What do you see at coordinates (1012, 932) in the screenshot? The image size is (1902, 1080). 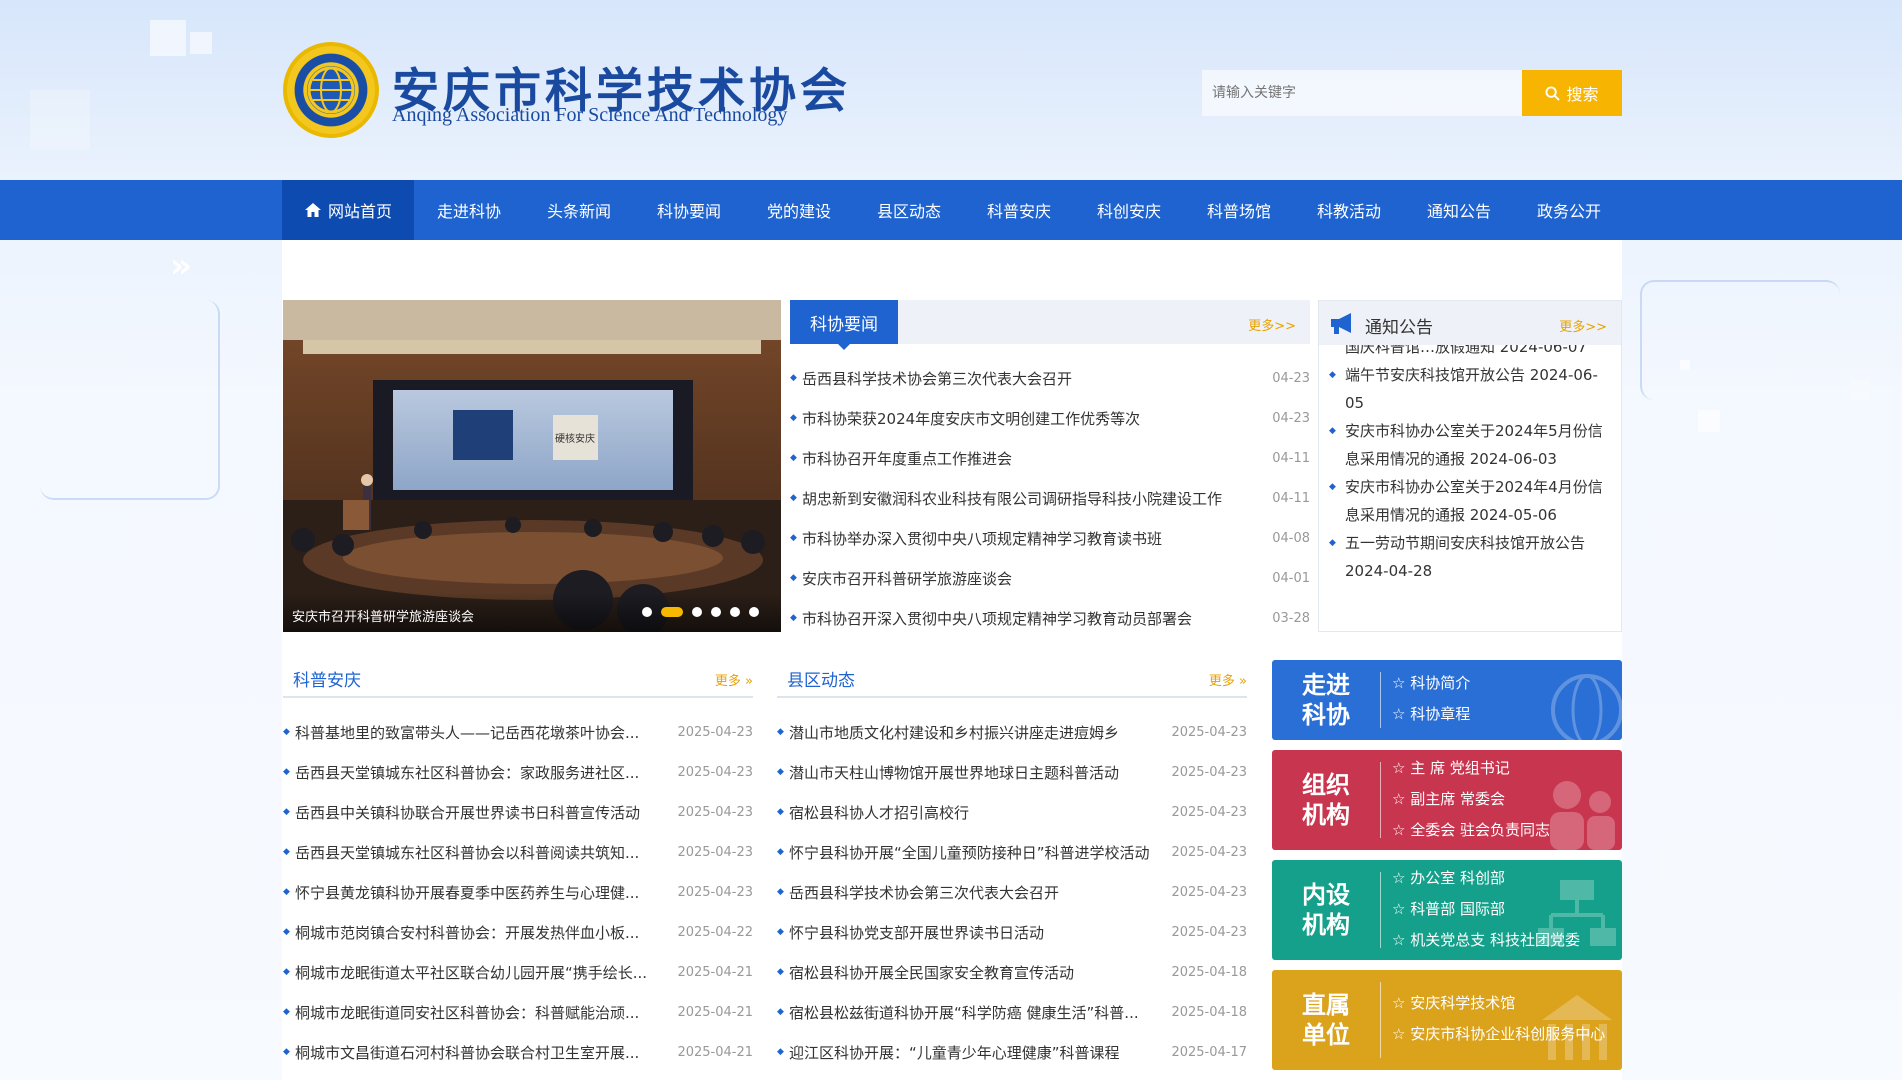 I see `list-item: ◆ 怀宁县科协党支部开展世界读书日活动 2025-04-23` at bounding box center [1012, 932].